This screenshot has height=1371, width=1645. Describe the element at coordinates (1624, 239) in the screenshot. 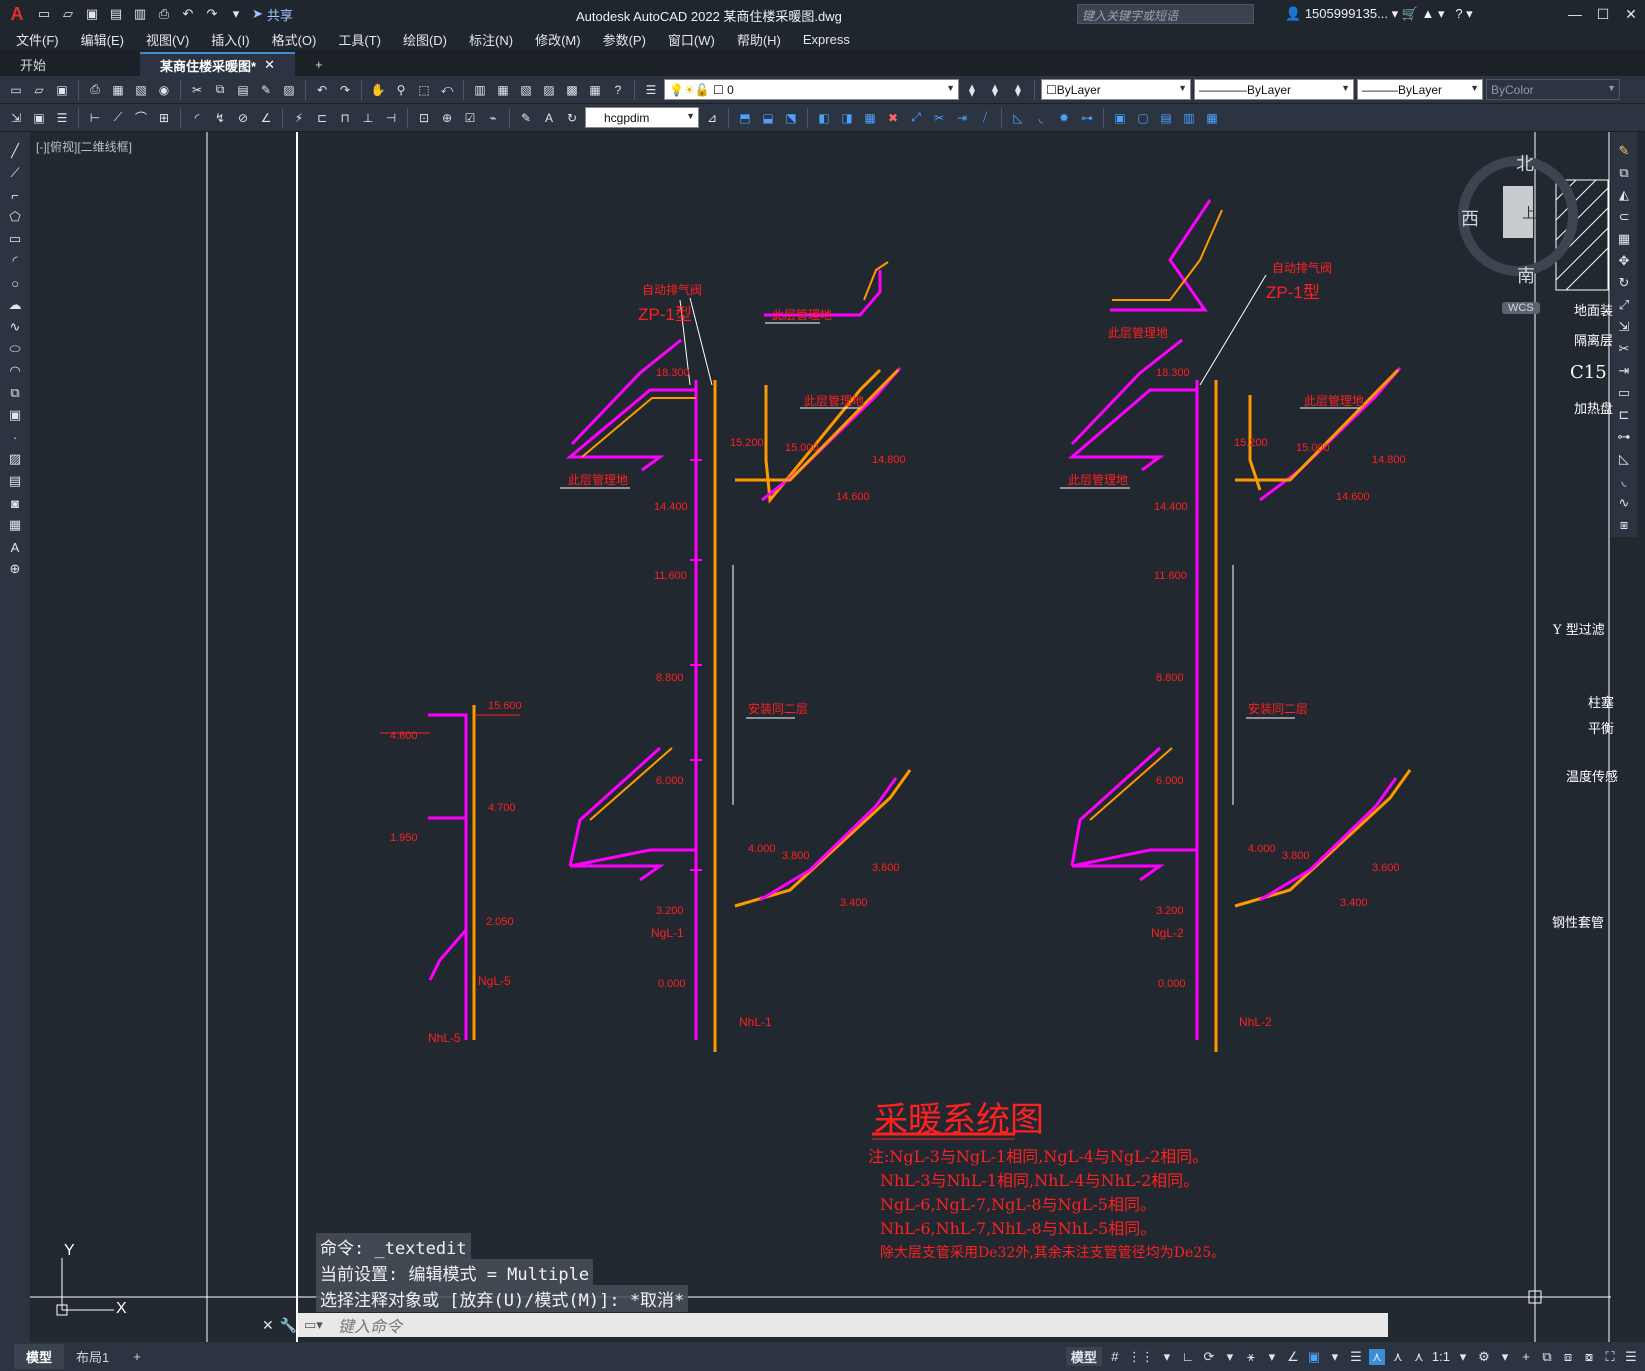

I see `array-icon: ▦` at that location.